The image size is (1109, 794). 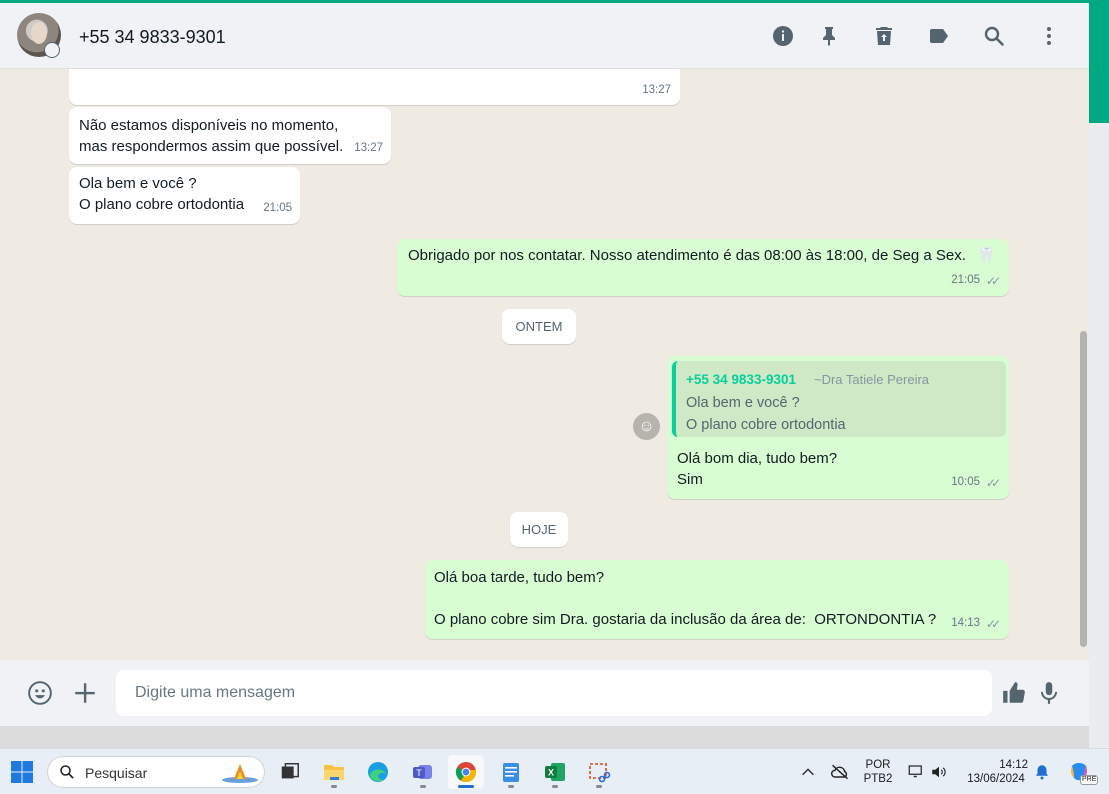 I want to click on message-incoming: 13:27, so click(x=374, y=87).